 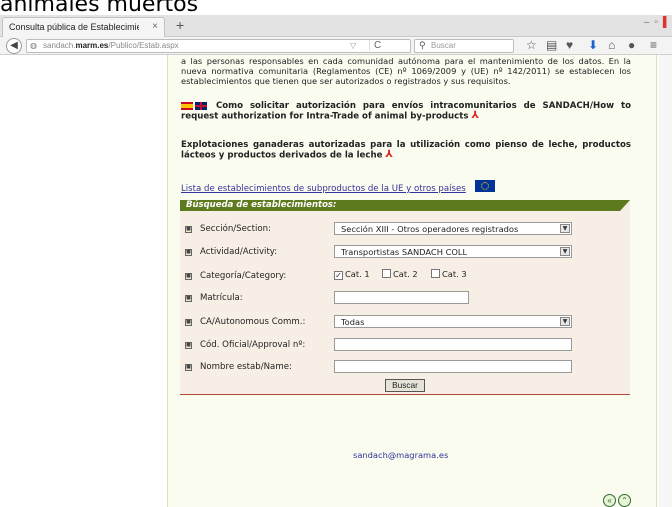 I want to click on new-tab-button: +, so click(x=180, y=25).